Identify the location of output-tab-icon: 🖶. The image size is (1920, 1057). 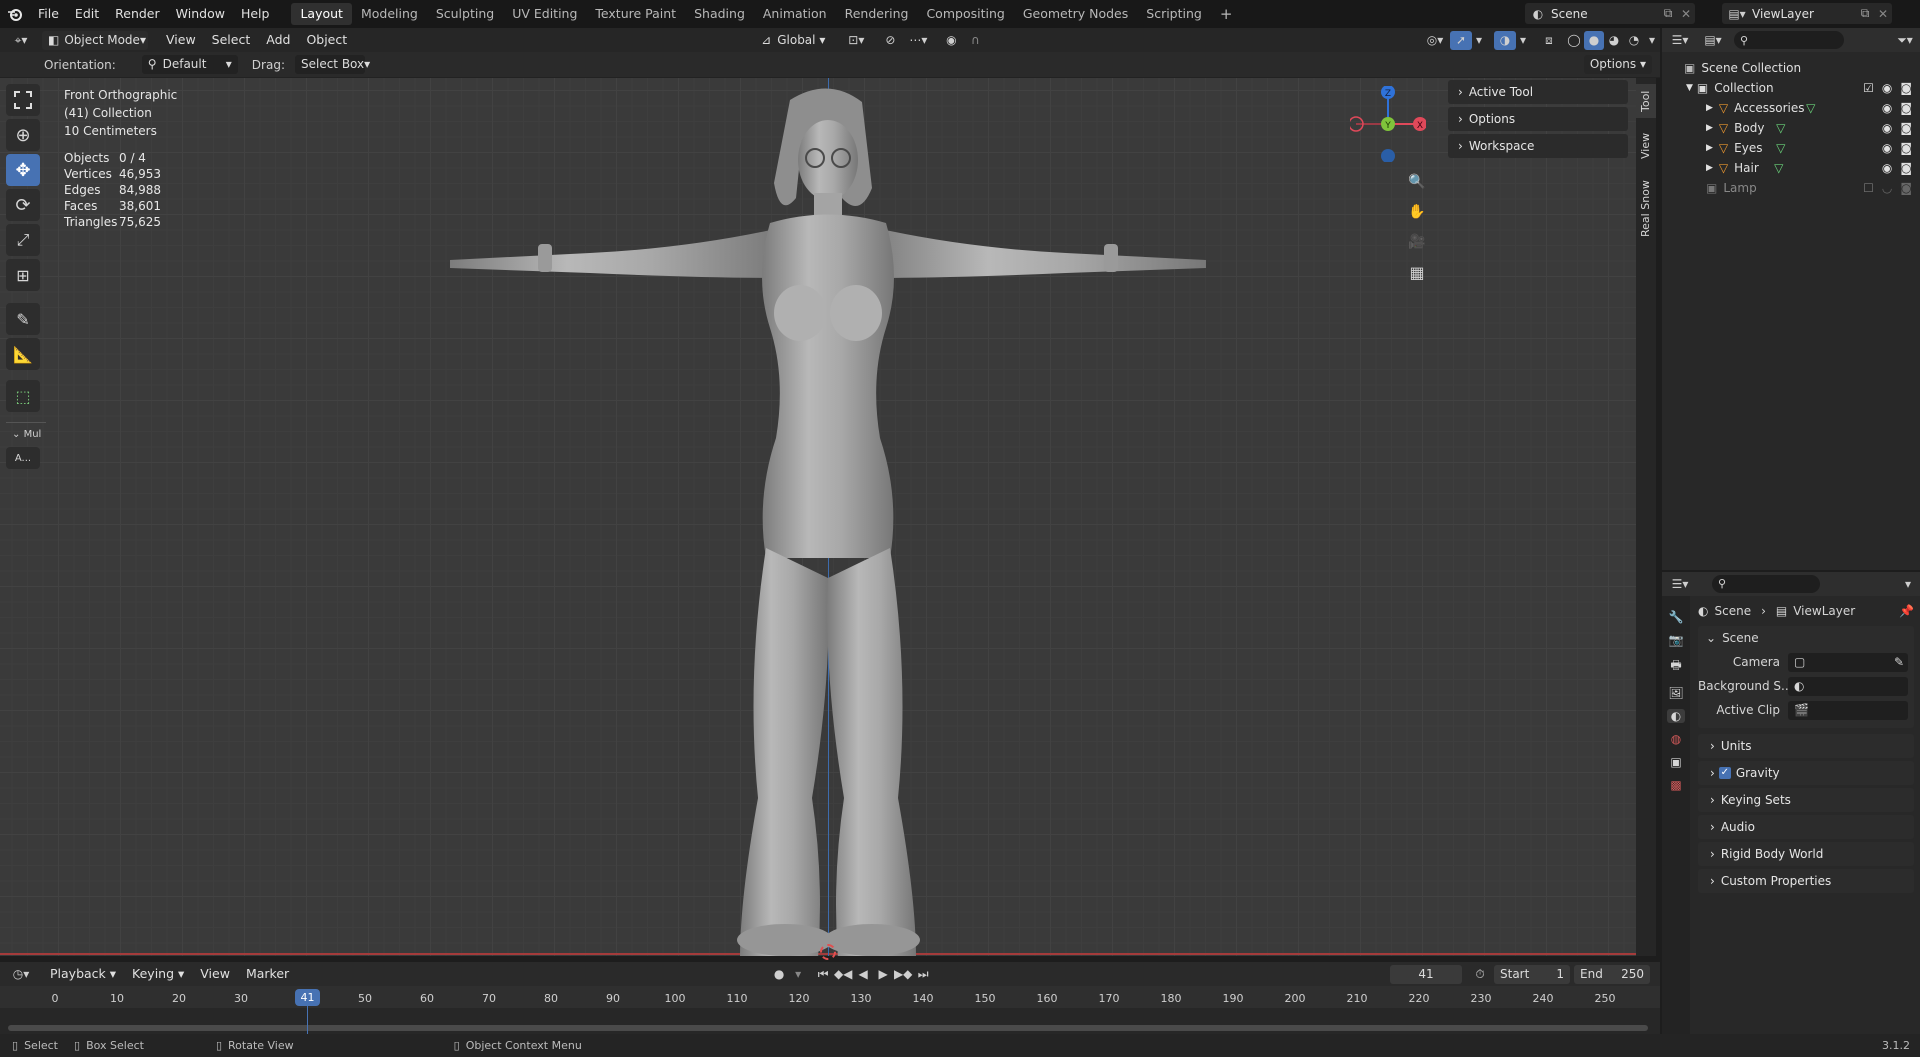
(1675, 666).